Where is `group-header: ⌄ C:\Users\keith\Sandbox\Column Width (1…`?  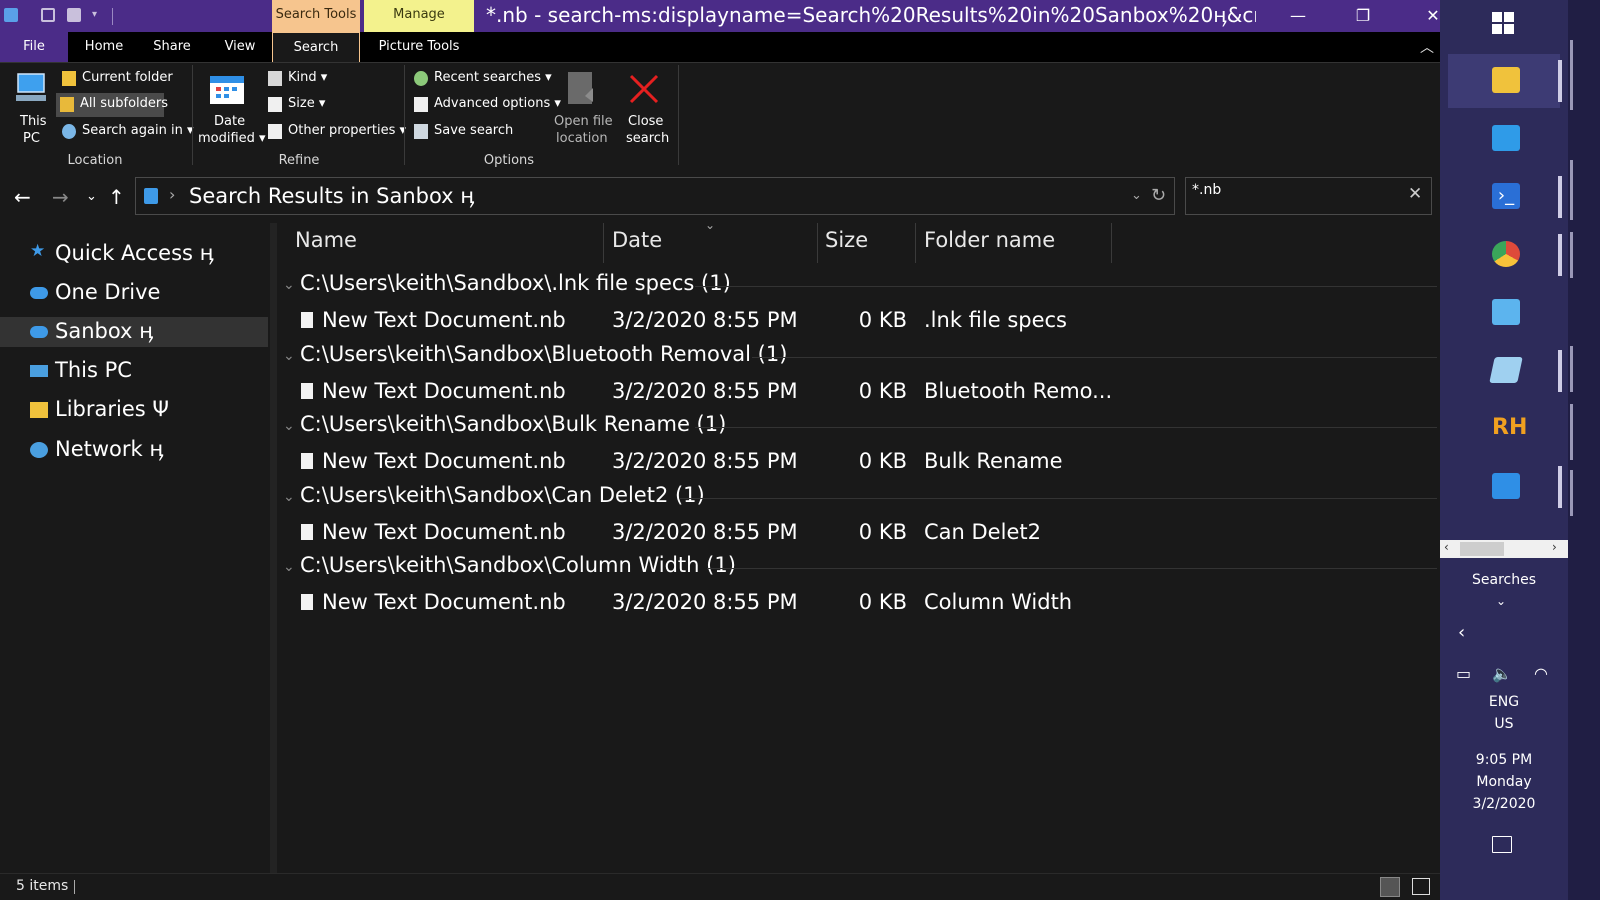
group-header: ⌄ C:\Users\keith\Sandbox\Column Width (1… is located at coordinates (857, 568).